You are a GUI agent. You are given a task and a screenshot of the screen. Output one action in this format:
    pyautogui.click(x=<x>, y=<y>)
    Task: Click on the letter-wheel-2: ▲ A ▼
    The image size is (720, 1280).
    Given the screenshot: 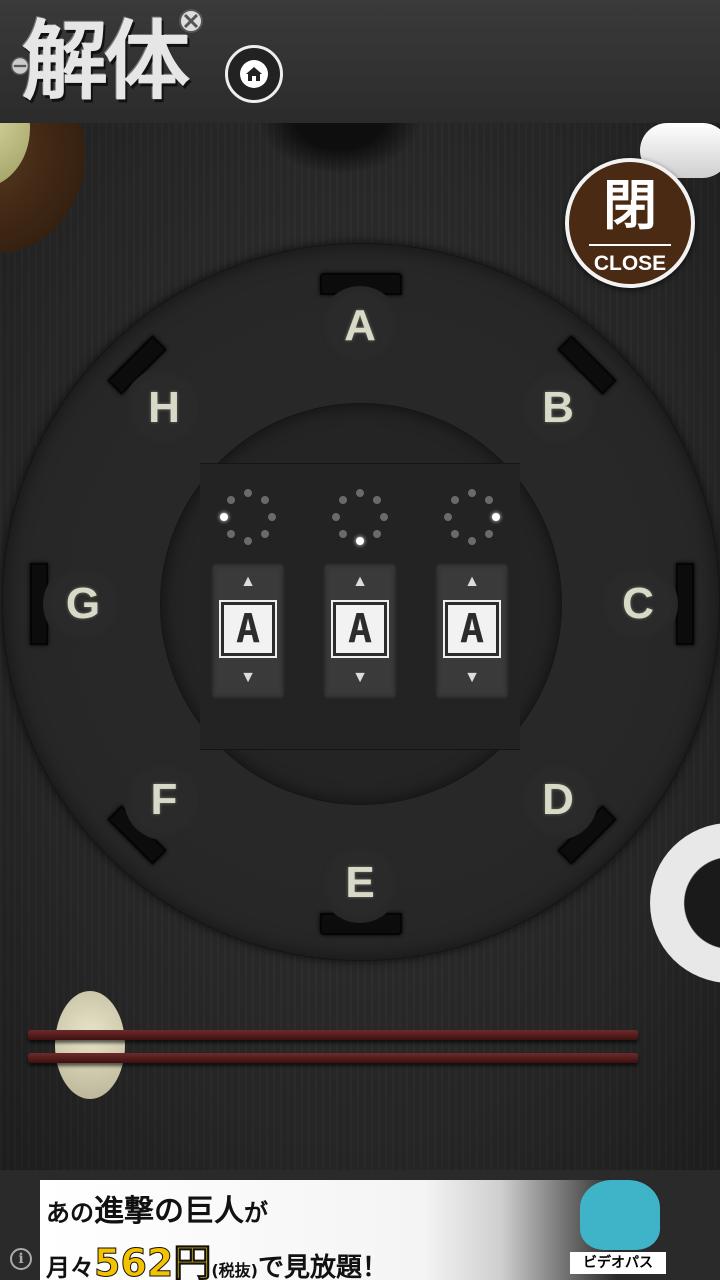 What is the action you would take?
    pyautogui.click(x=360, y=631)
    